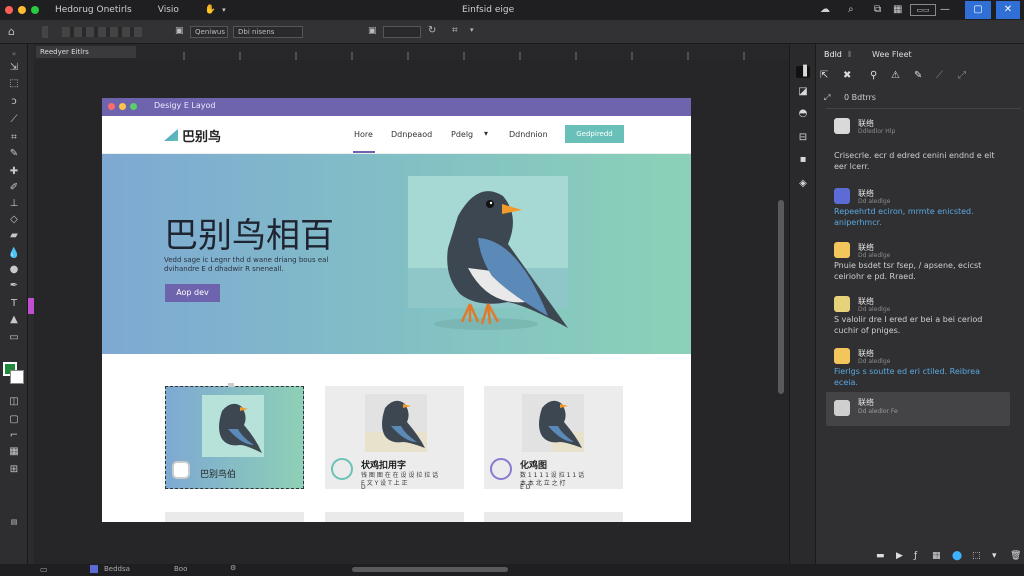  What do you see at coordinates (11, 31) in the screenshot?
I see `home-icon: ⌂` at bounding box center [11, 31].